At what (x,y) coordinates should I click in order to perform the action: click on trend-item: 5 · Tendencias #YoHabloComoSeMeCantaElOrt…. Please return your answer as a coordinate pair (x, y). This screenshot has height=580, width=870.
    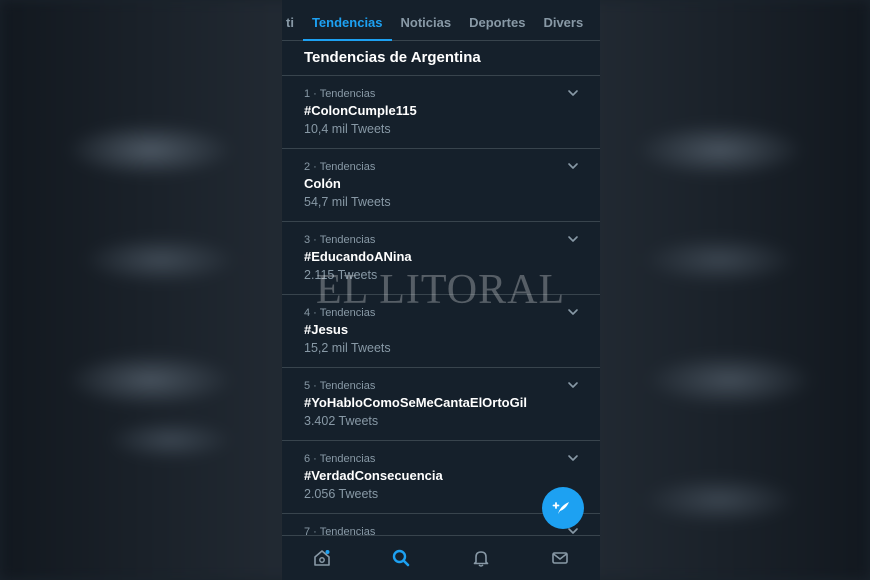
    Looking at the image, I should click on (441, 404).